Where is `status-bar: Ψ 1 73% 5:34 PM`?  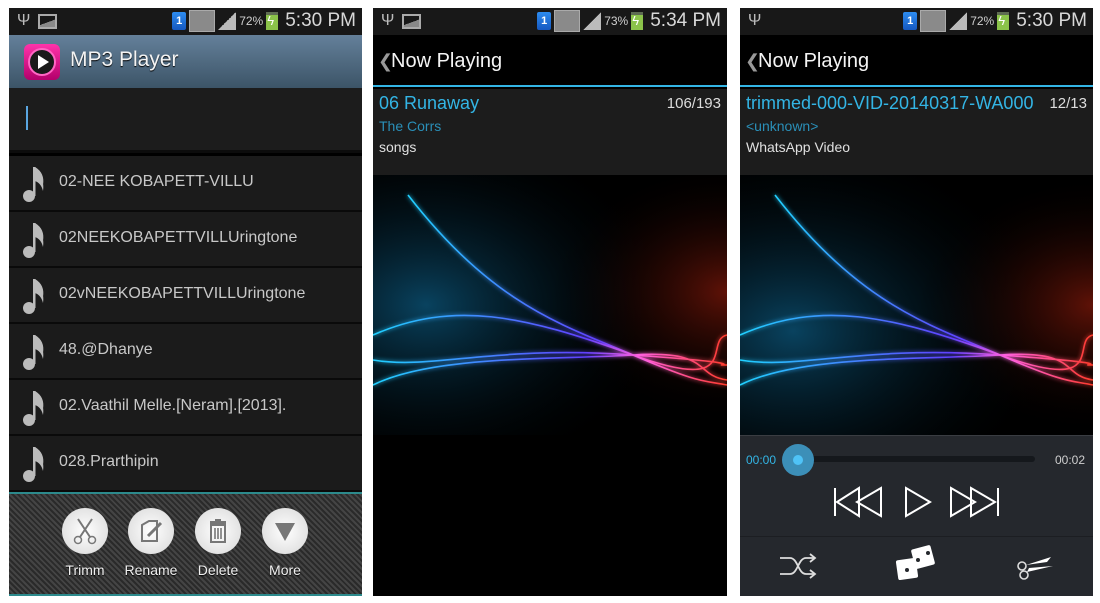 status-bar: Ψ 1 73% 5:34 PM is located at coordinates (550, 21).